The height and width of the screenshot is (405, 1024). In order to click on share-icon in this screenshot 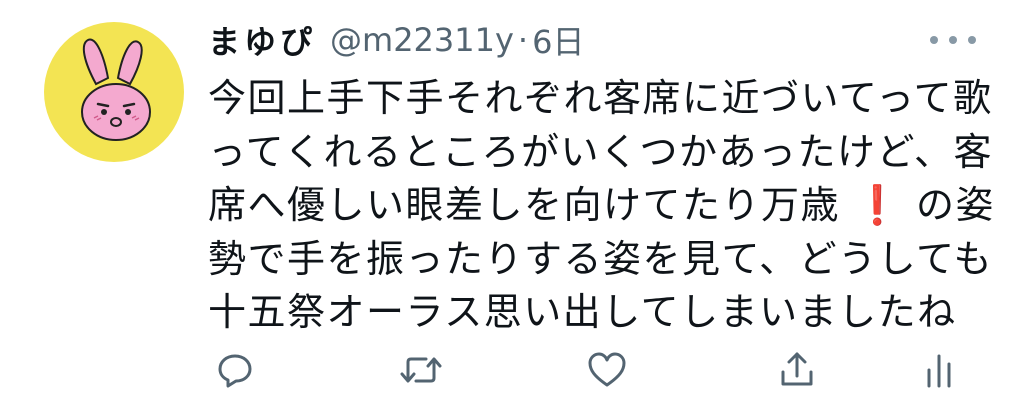, I will do `click(797, 370)`.